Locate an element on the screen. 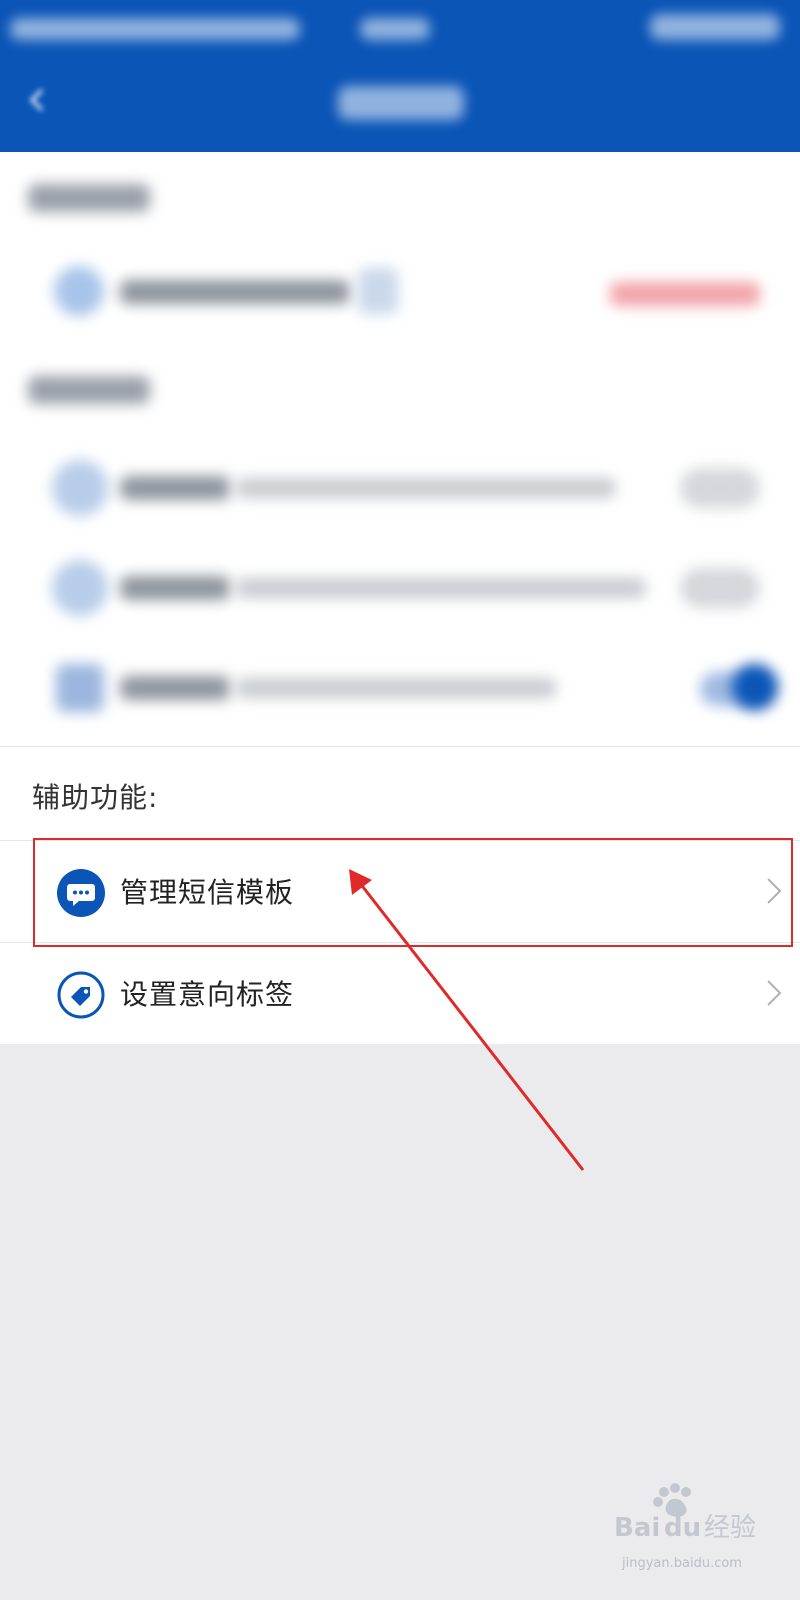 Image resolution: width=800 pixels, height=1600 pixels. svg-text: 经验 is located at coordinates (730, 1528).